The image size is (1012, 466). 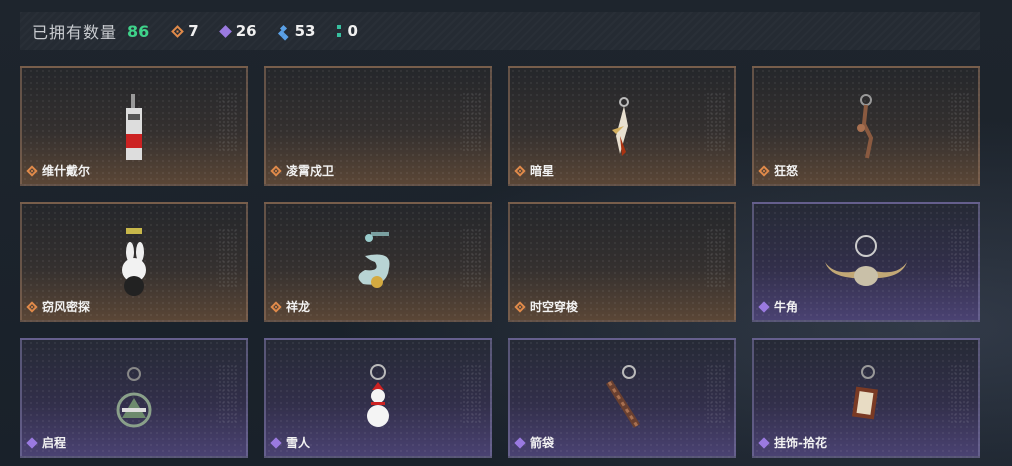 I want to click on stat-teal: 0, so click(x=347, y=31).